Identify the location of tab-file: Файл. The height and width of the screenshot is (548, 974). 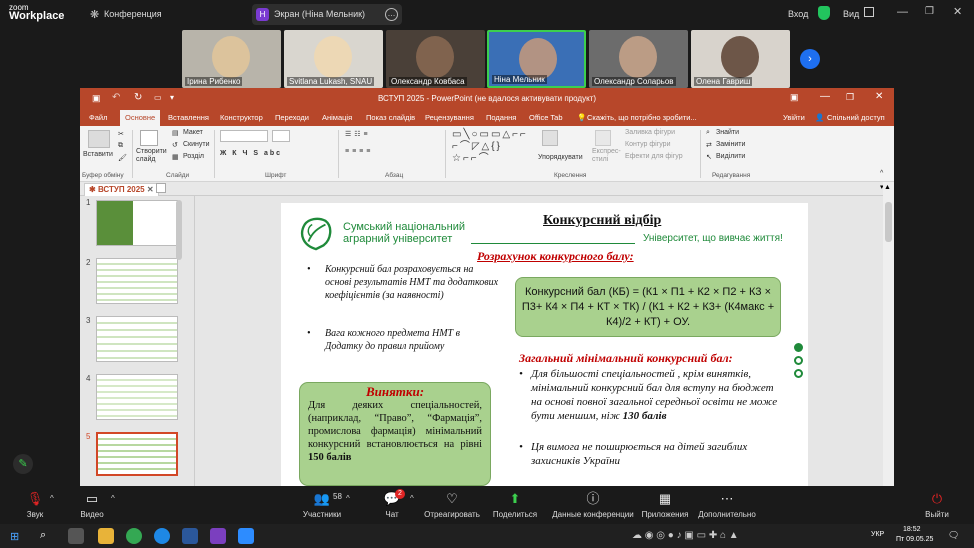
(98, 117).